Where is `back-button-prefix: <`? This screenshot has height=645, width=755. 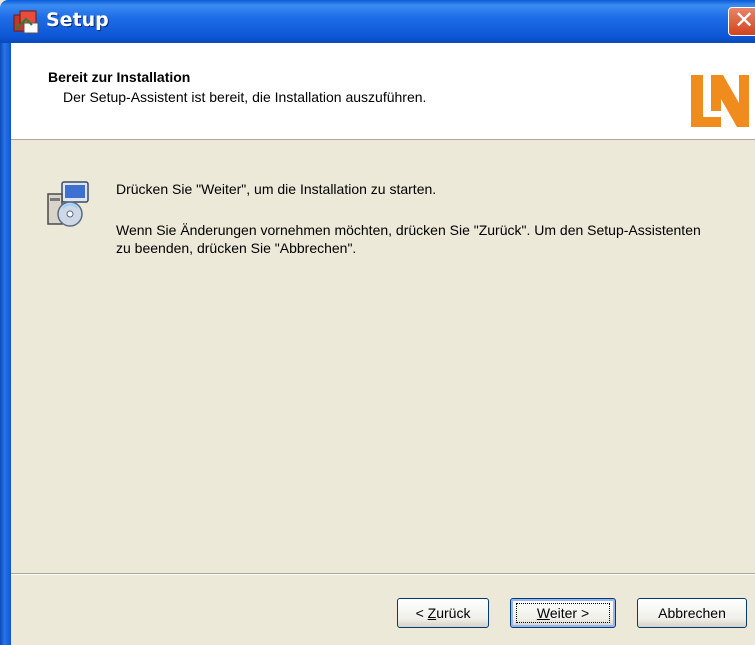
back-button-prefix: < is located at coordinates (421, 613).